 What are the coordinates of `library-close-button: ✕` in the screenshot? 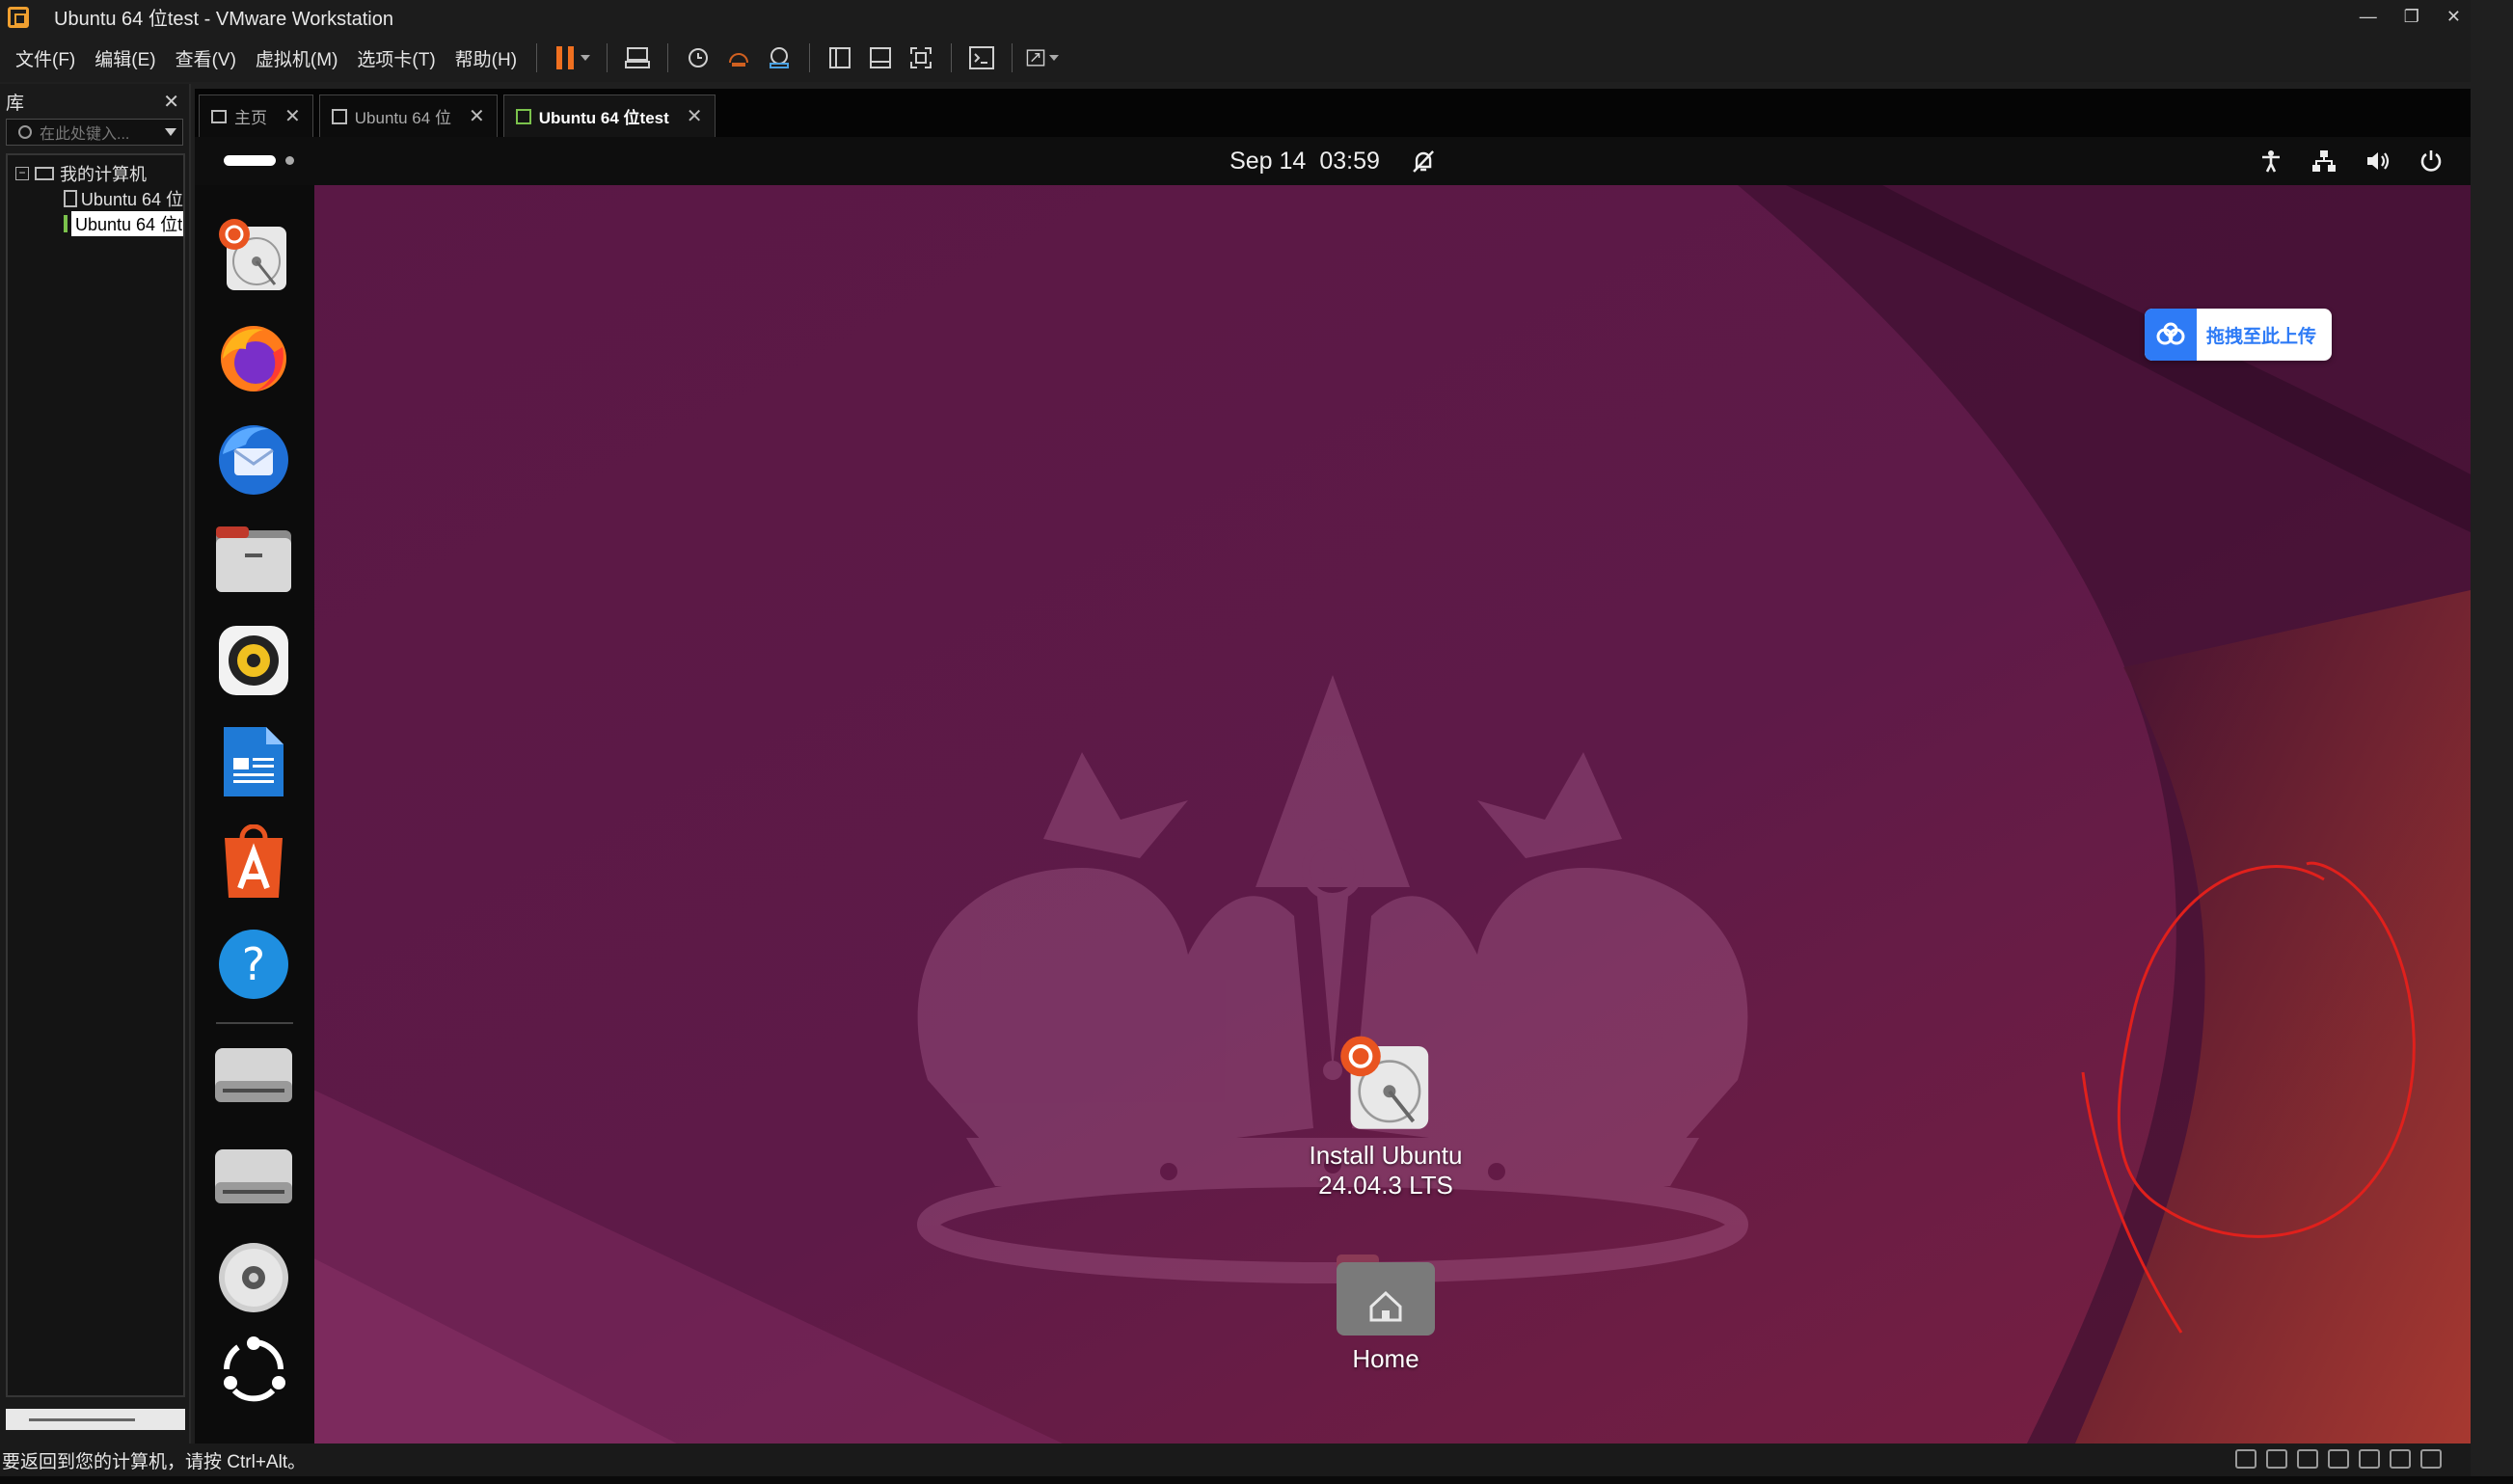 It's located at (171, 102).